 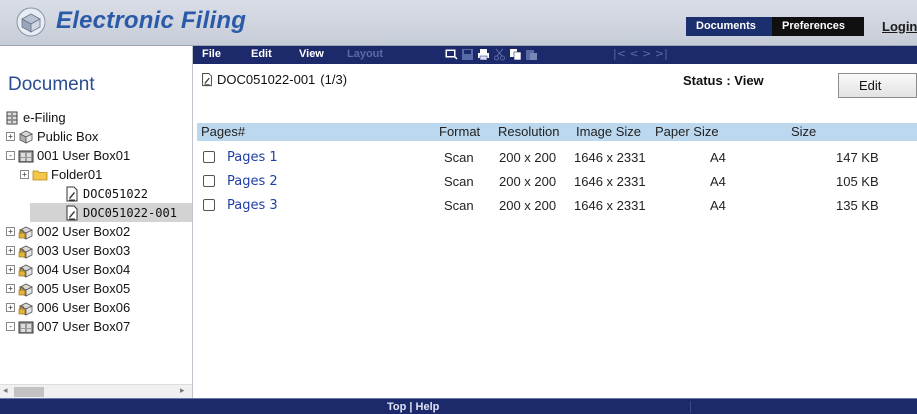 I want to click on col-header-format: Format, so click(x=459, y=131).